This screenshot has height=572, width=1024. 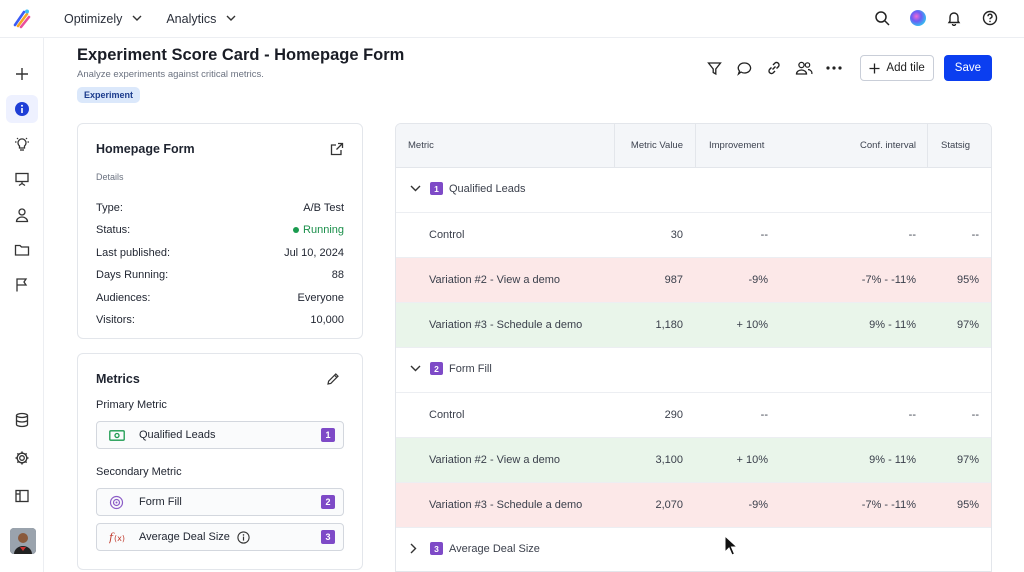 I want to click on add-tile-label: Add tile, so click(x=905, y=68).